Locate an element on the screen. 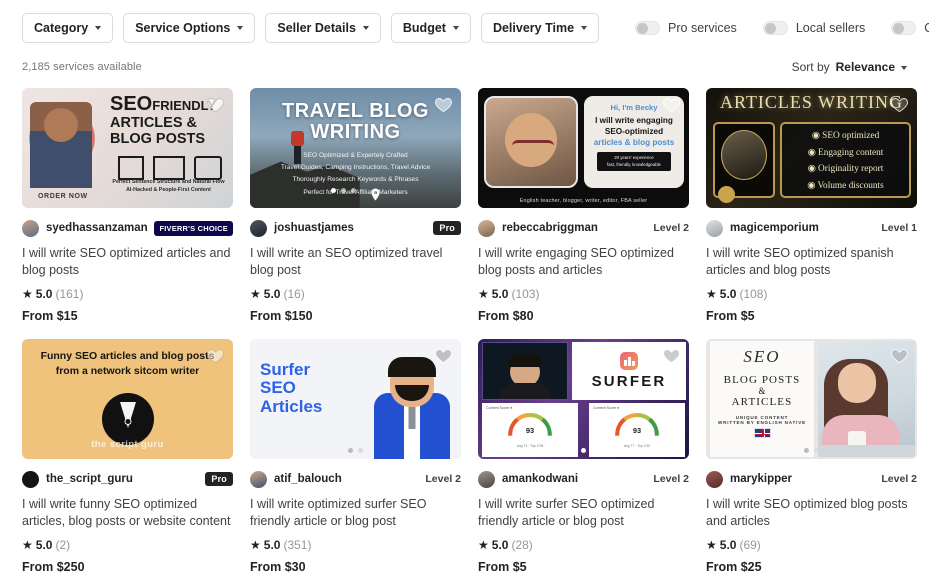 This screenshot has width=929, height=578. review-count: (69) is located at coordinates (750, 545).